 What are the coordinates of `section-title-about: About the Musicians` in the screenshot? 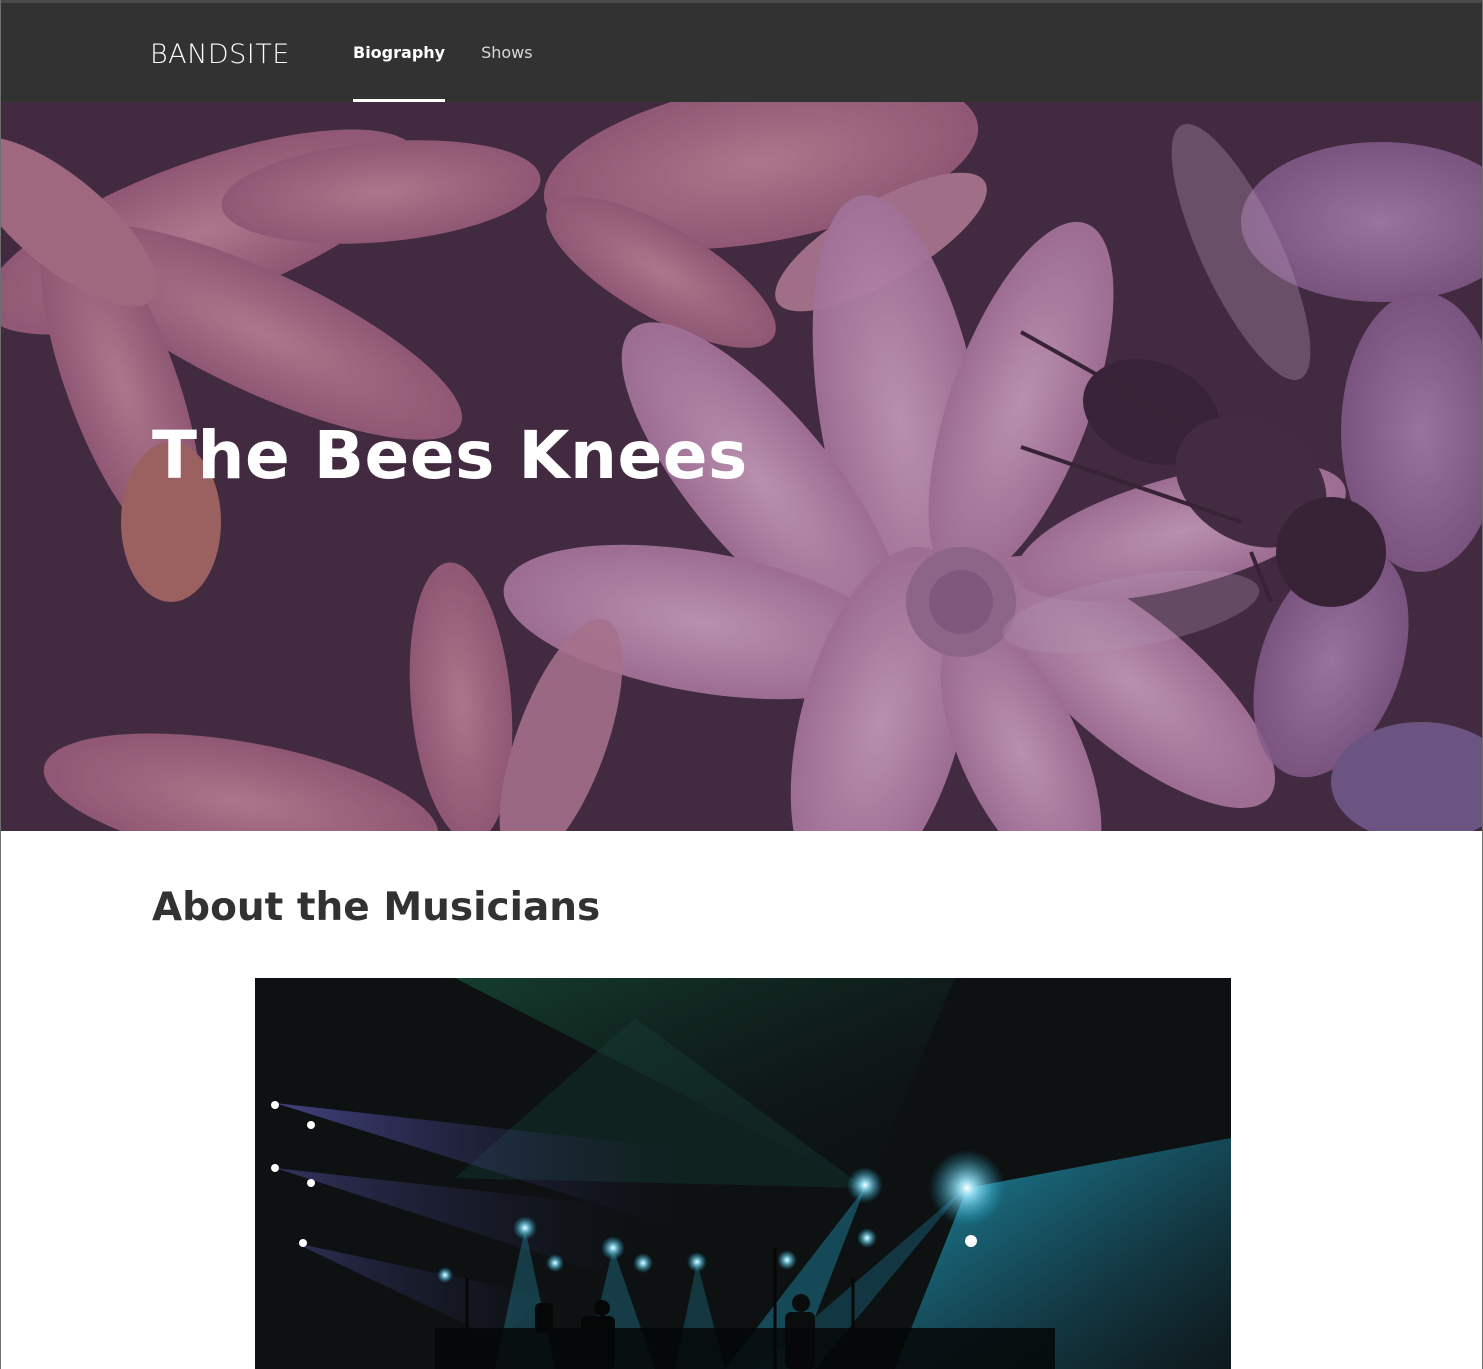 It's located at (376, 907).